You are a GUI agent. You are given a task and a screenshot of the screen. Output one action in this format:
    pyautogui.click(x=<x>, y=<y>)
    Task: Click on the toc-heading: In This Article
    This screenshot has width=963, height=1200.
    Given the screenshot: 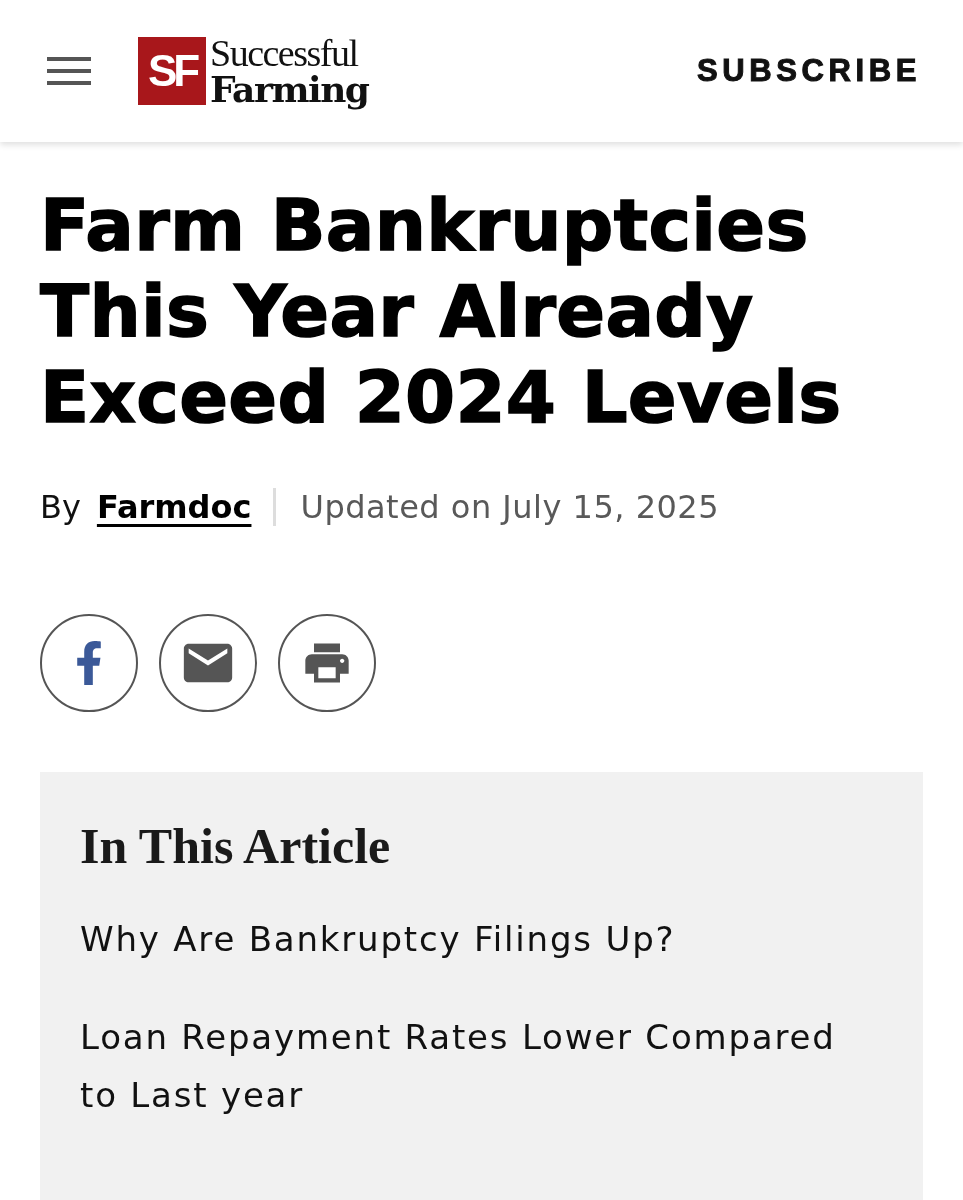 What is the action you would take?
    pyautogui.click(x=236, y=846)
    